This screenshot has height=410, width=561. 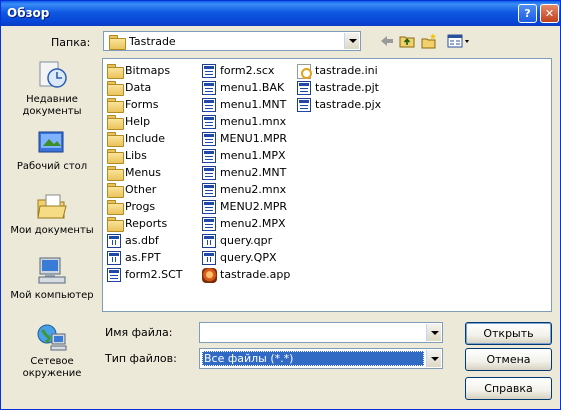 I want to click on filetype-selected-value: Все файлы (*.*), so click(x=313, y=358).